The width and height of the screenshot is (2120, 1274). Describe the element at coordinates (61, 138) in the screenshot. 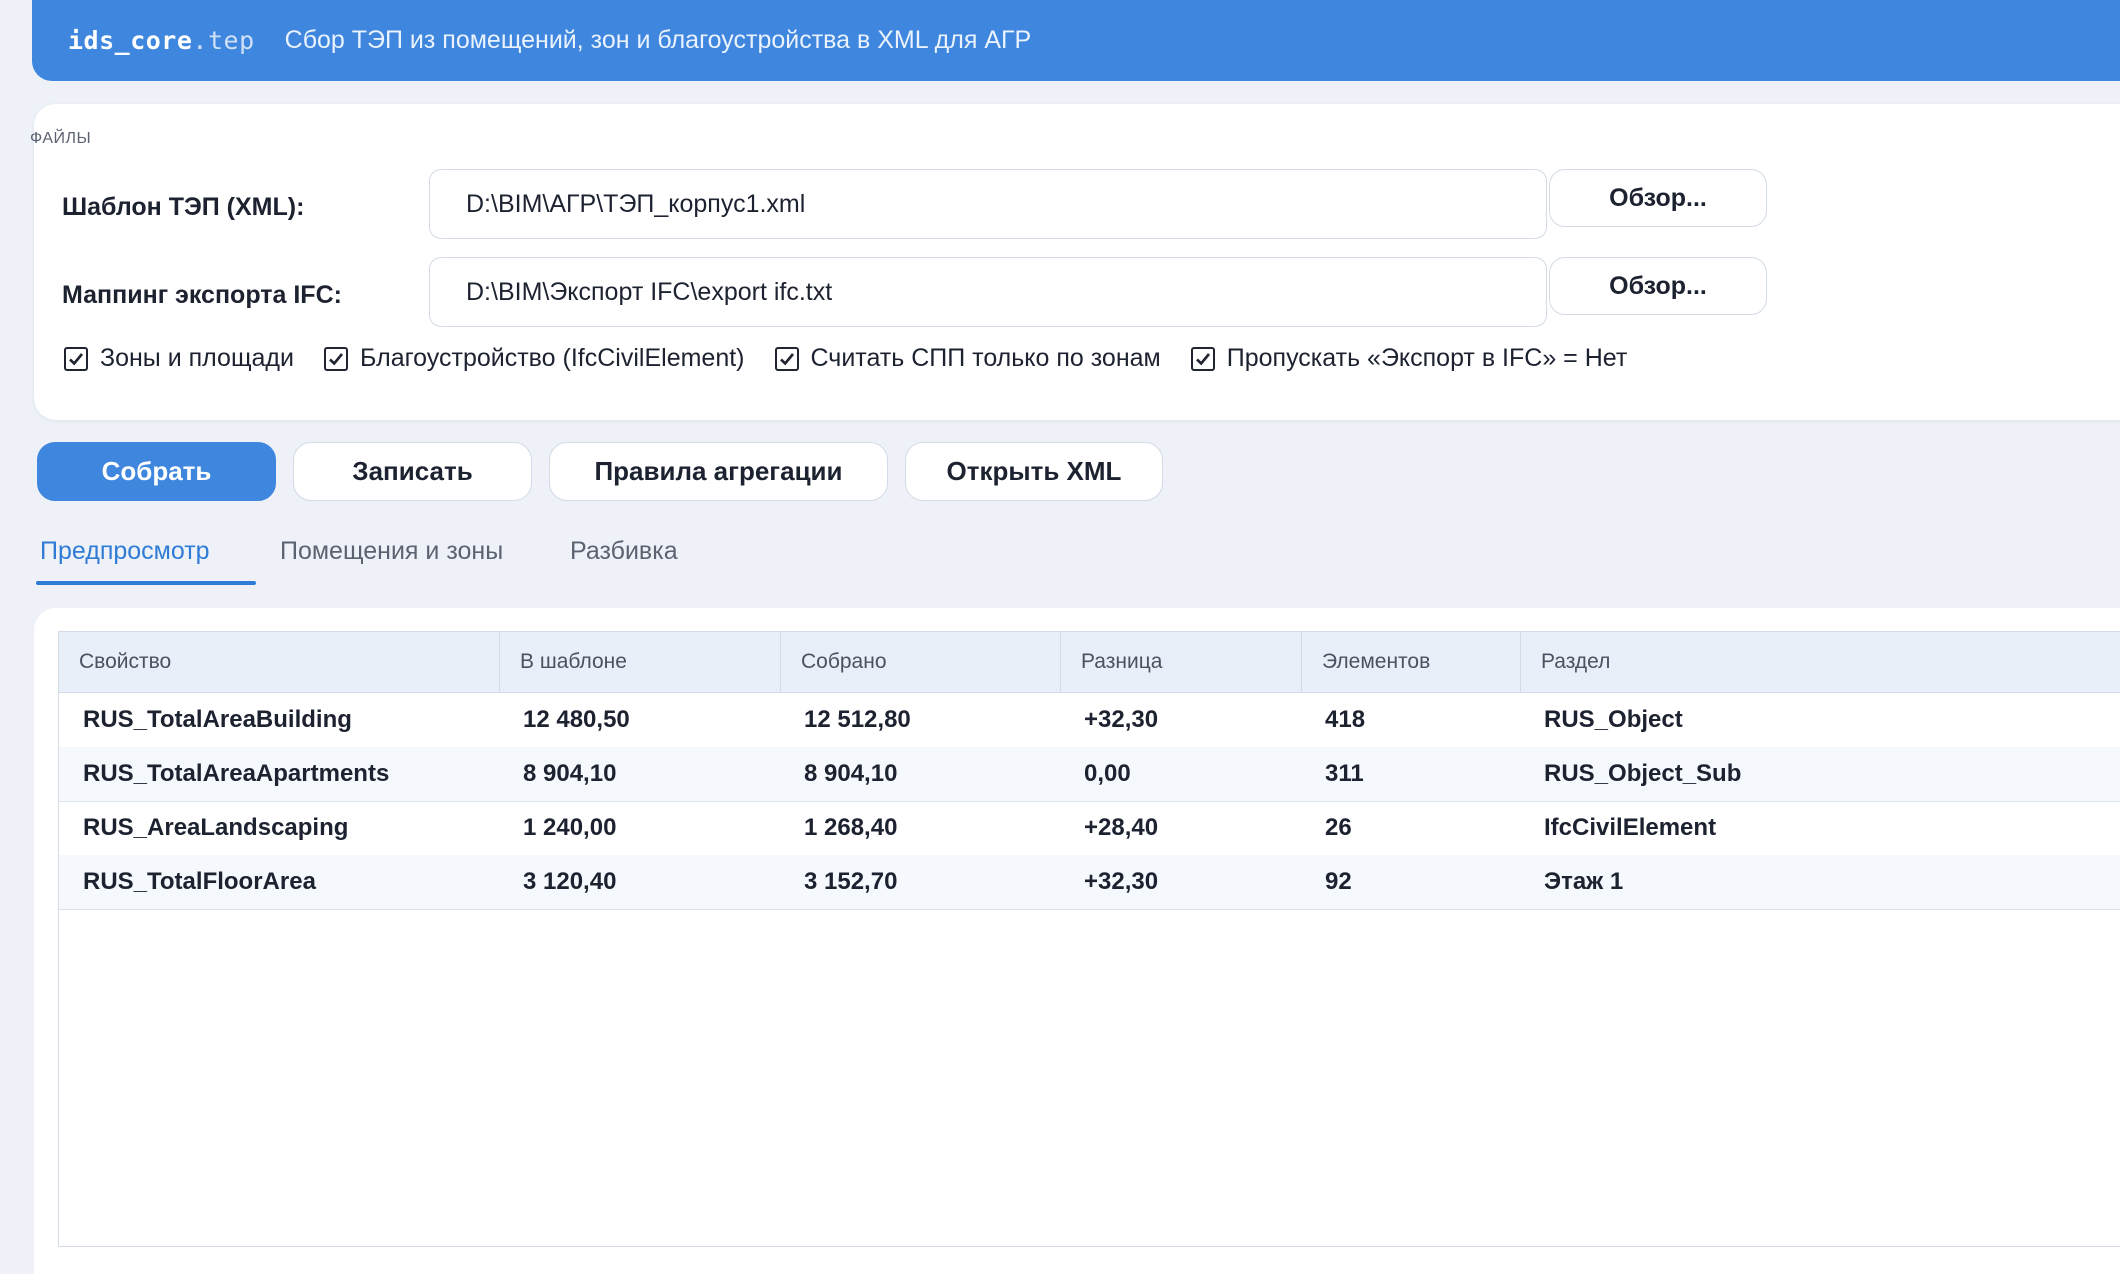

I see `files-section-label: ФАЙЛЫ` at that location.